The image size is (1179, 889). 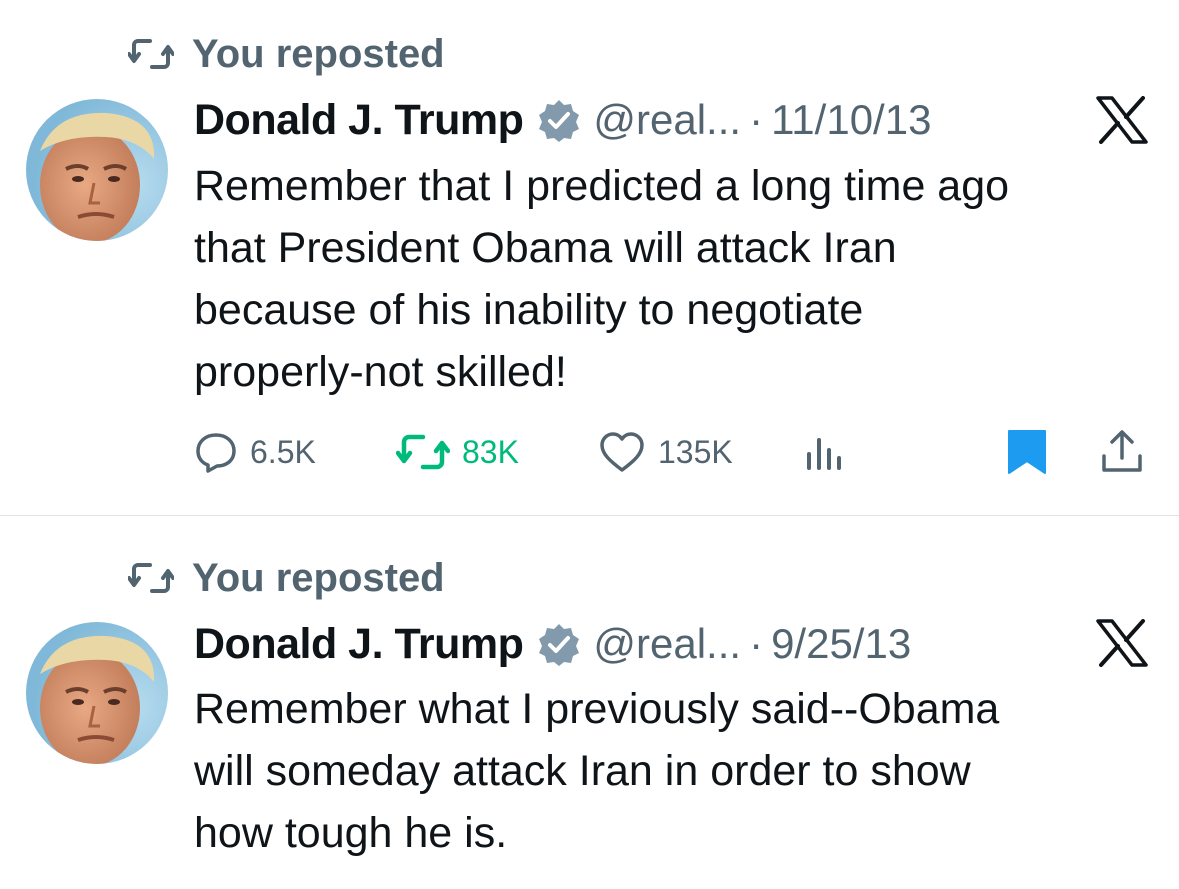 What do you see at coordinates (589, 452) in the screenshot?
I see `post-actions: 6.5K 83K 135K` at bounding box center [589, 452].